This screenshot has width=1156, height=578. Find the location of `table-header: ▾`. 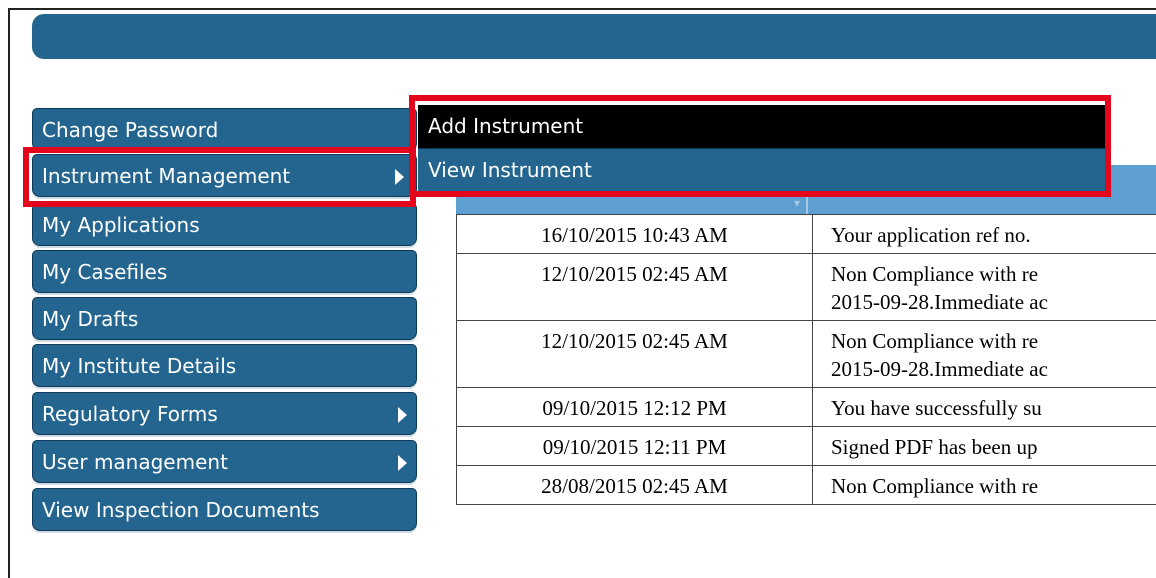

table-header: ▾ is located at coordinates (806, 202).